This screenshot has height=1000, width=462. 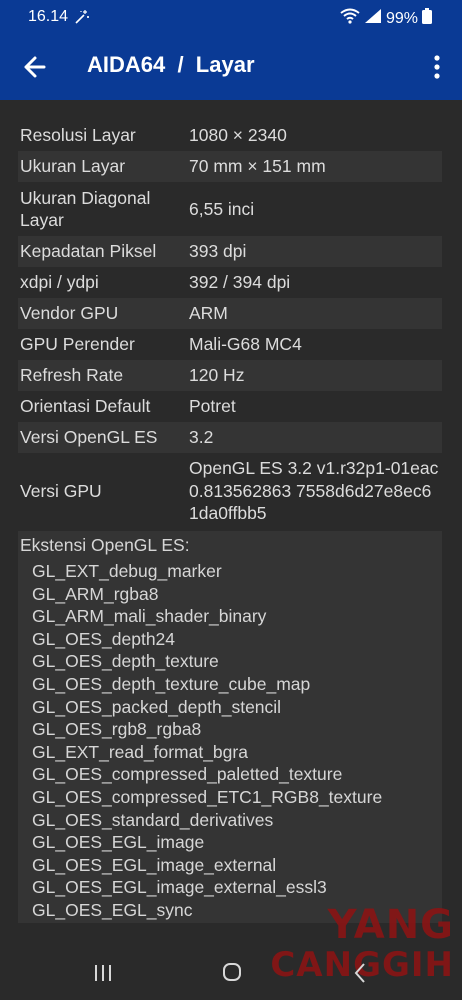 I want to click on info-value: 3.2, so click(x=201, y=437).